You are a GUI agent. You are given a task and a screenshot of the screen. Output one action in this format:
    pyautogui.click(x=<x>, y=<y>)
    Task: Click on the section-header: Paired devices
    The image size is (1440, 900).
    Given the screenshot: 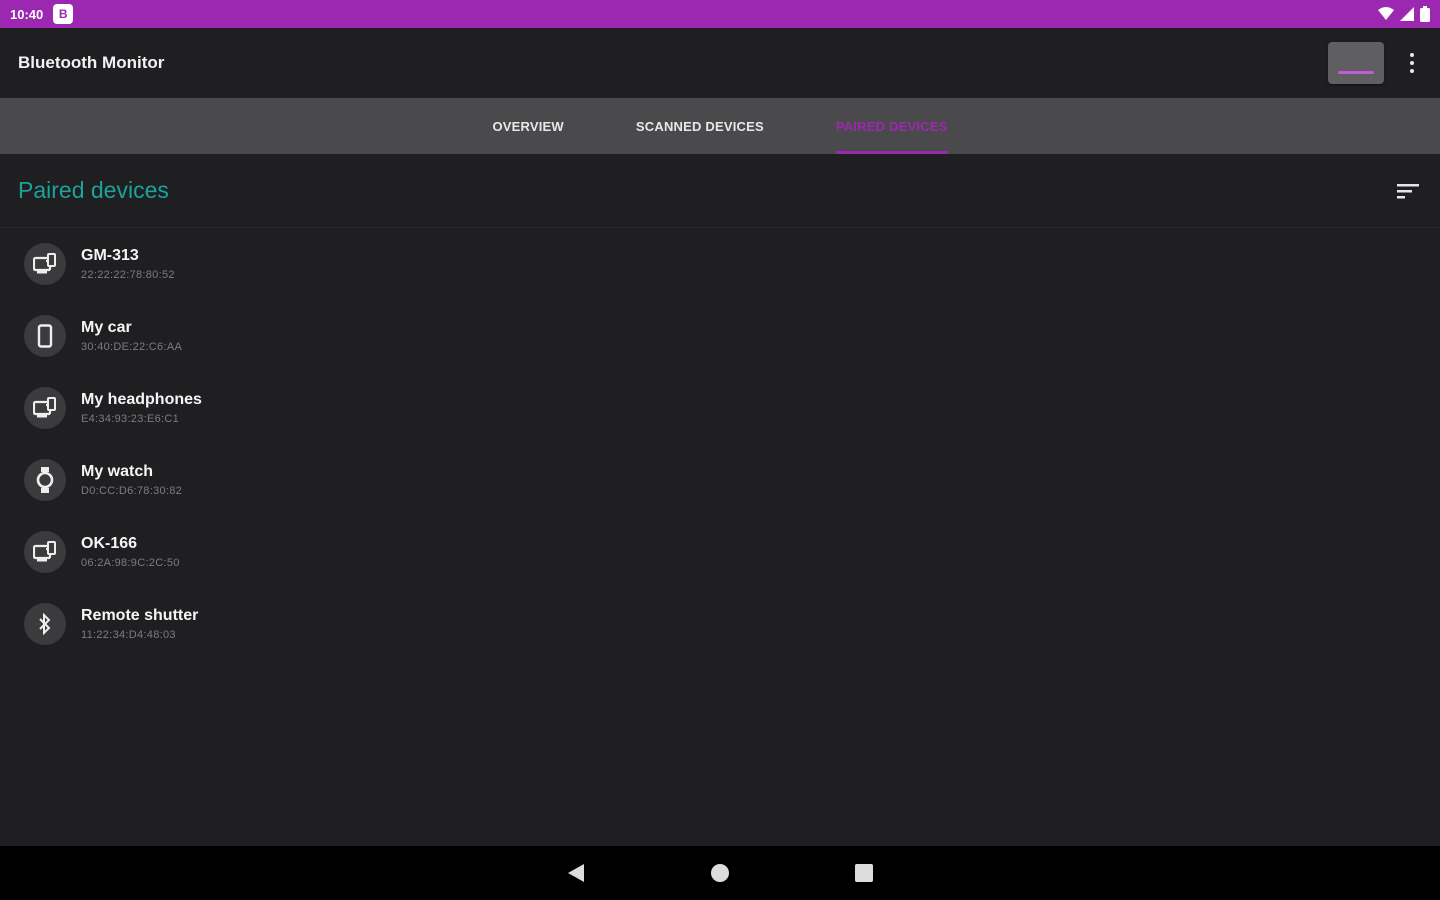 What is the action you would take?
    pyautogui.click(x=720, y=191)
    